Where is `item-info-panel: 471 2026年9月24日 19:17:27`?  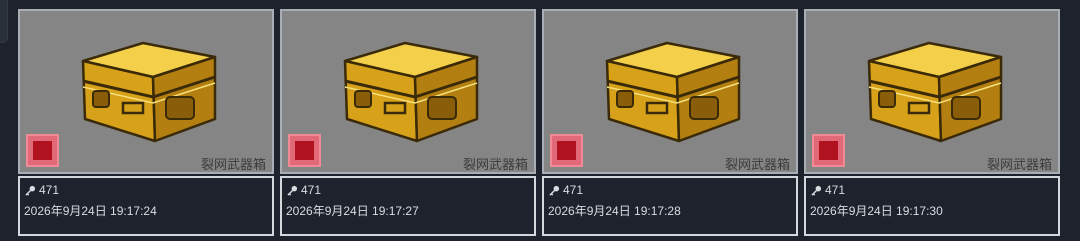 item-info-panel: 471 2026年9月24日 19:17:27 is located at coordinates (408, 206).